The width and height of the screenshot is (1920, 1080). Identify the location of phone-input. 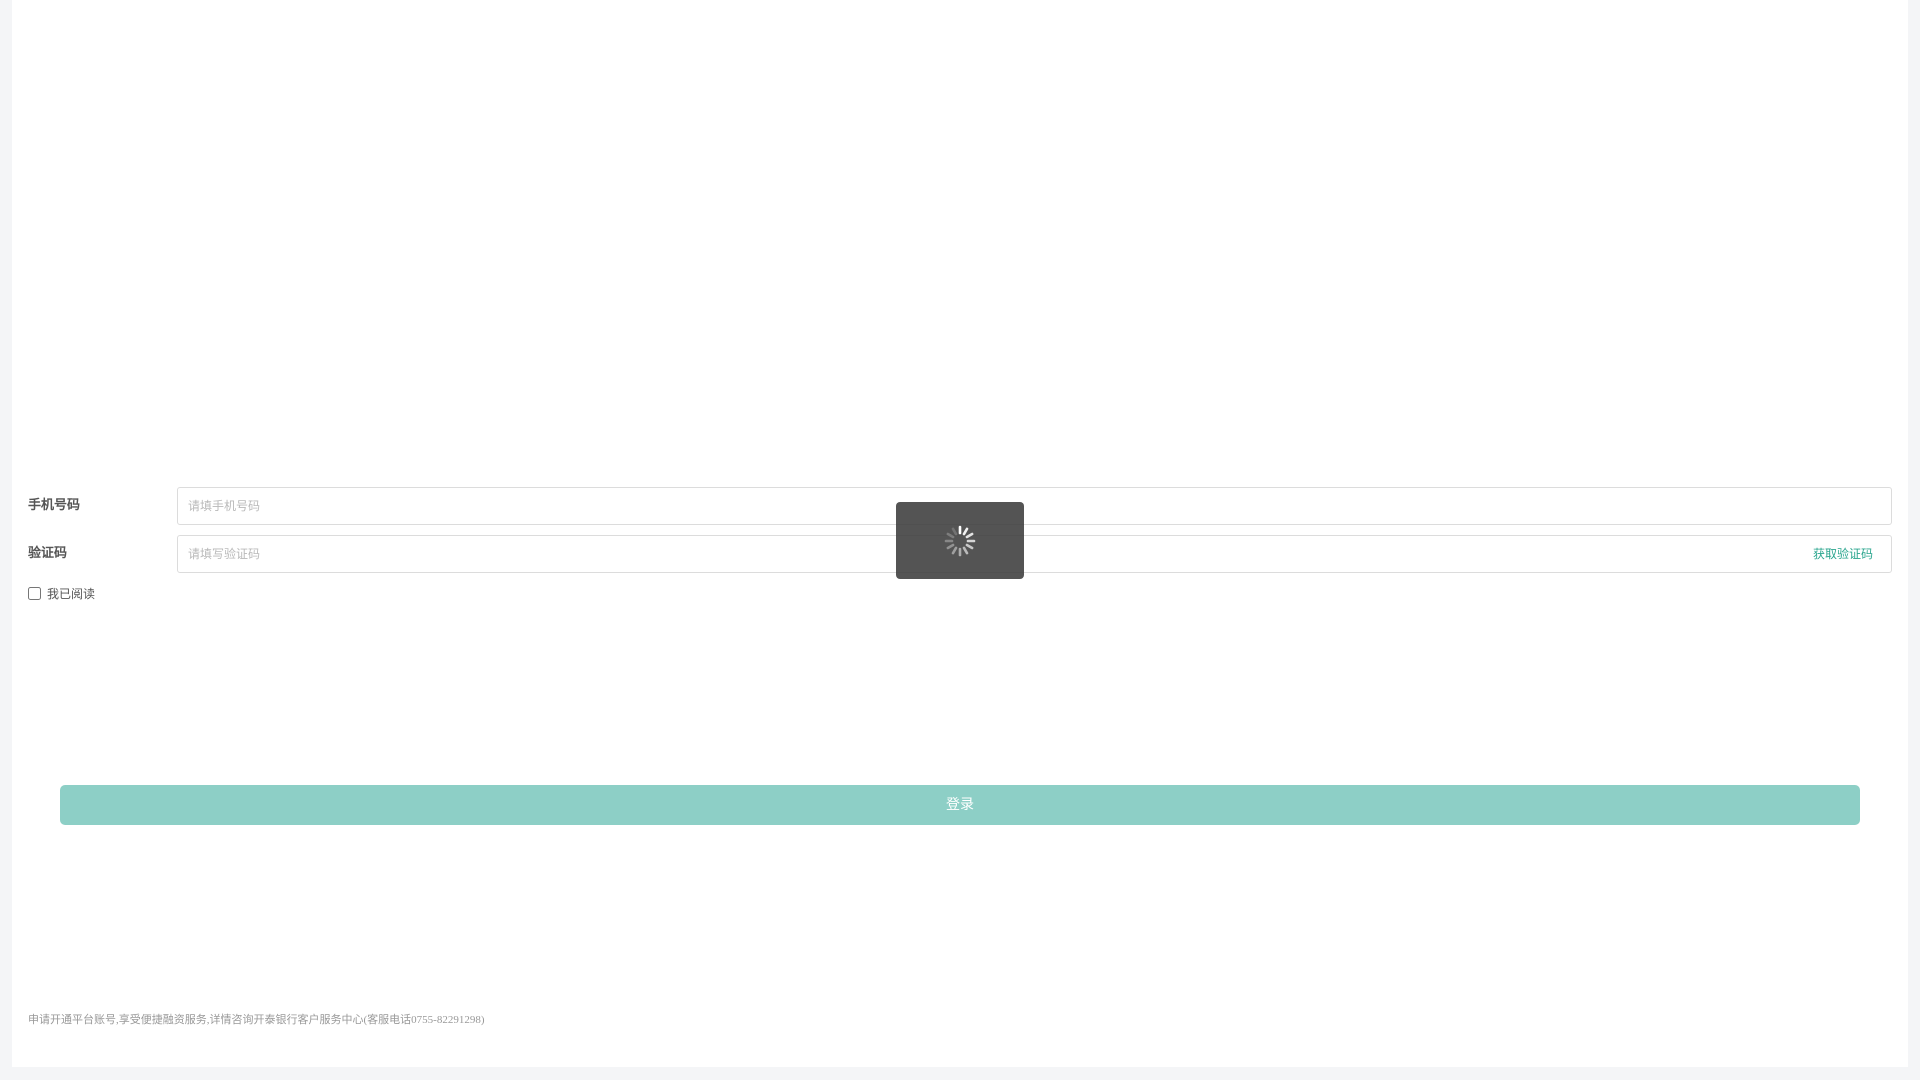
(1034, 506).